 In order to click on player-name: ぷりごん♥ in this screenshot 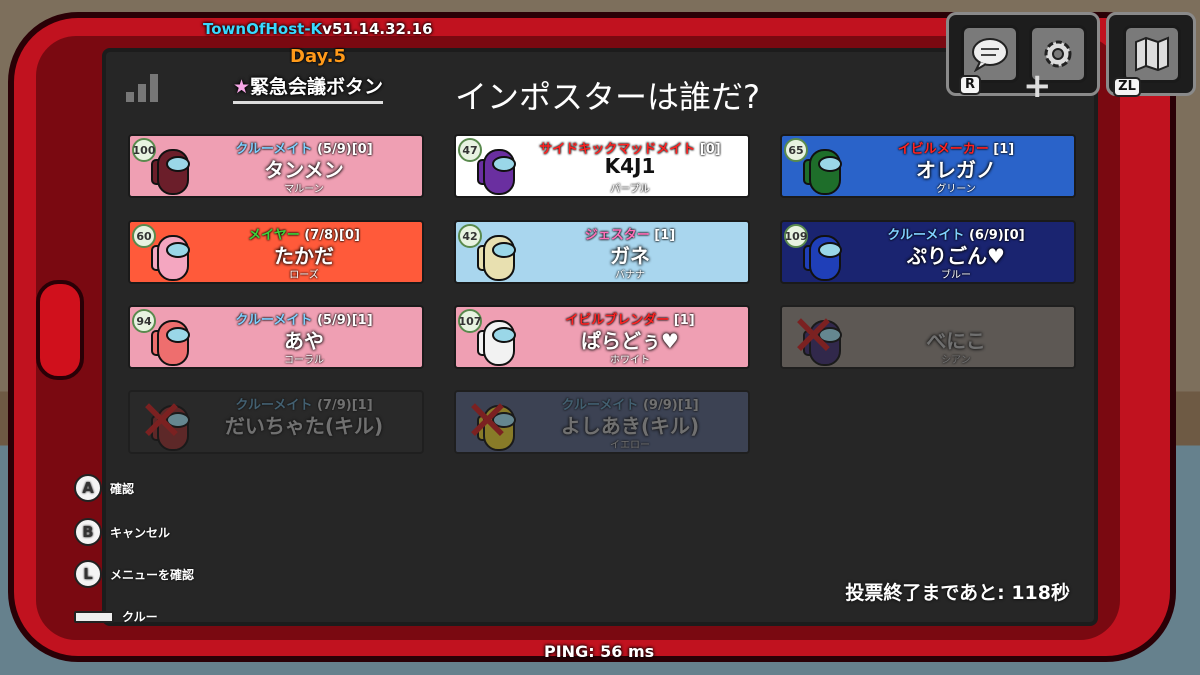, I will do `click(956, 256)`.